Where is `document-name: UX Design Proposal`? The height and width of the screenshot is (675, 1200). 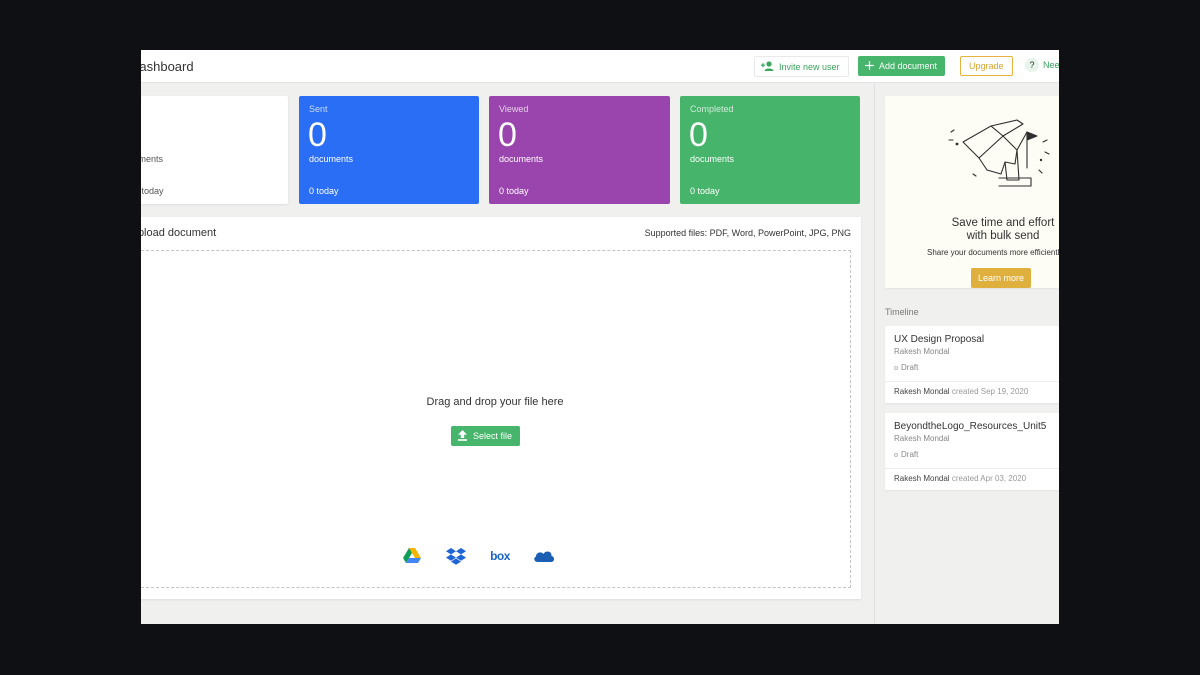 document-name: UX Design Proposal is located at coordinates (939, 339).